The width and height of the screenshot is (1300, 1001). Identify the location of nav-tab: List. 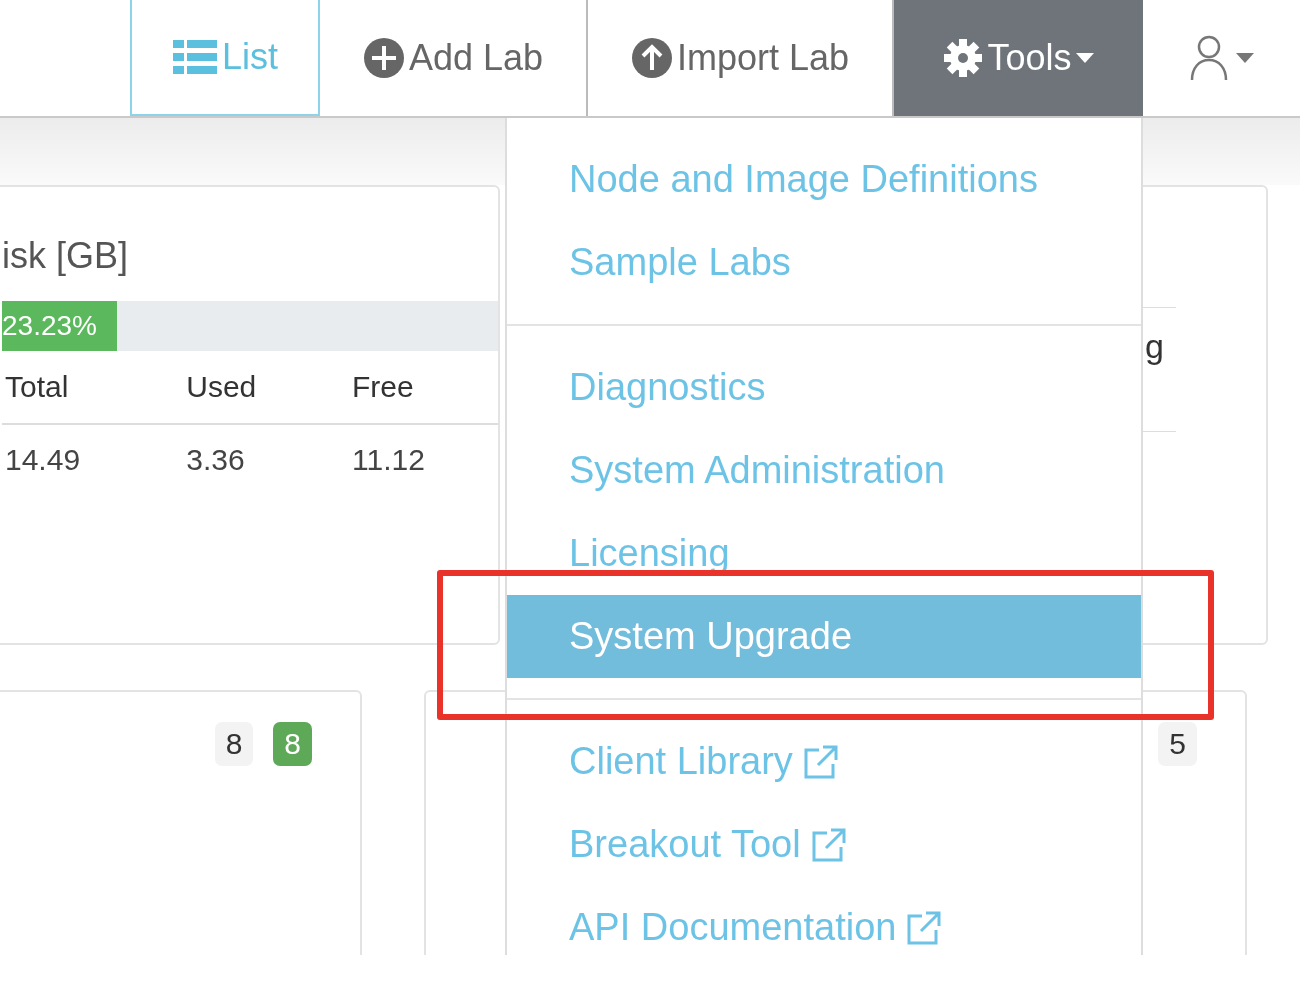
(225, 58).